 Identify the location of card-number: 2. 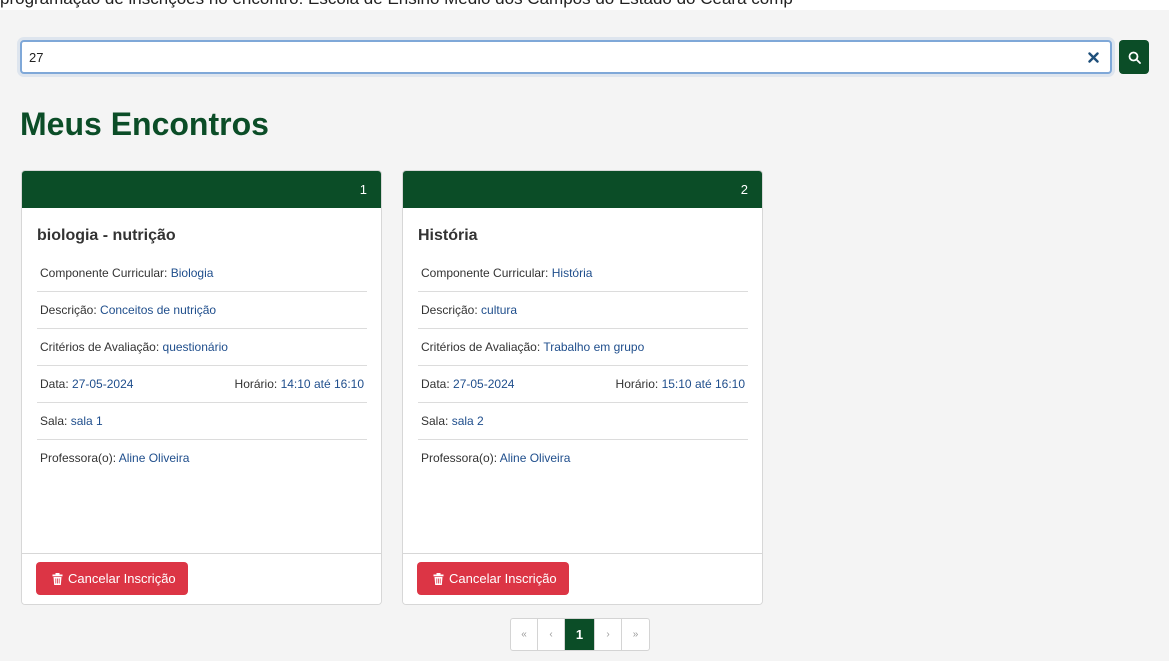
(744, 189).